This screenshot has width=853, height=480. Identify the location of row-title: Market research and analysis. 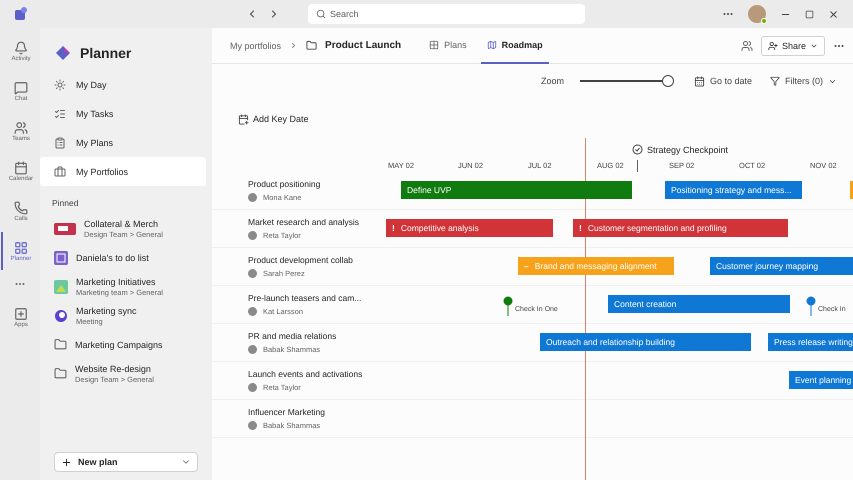
(304, 222).